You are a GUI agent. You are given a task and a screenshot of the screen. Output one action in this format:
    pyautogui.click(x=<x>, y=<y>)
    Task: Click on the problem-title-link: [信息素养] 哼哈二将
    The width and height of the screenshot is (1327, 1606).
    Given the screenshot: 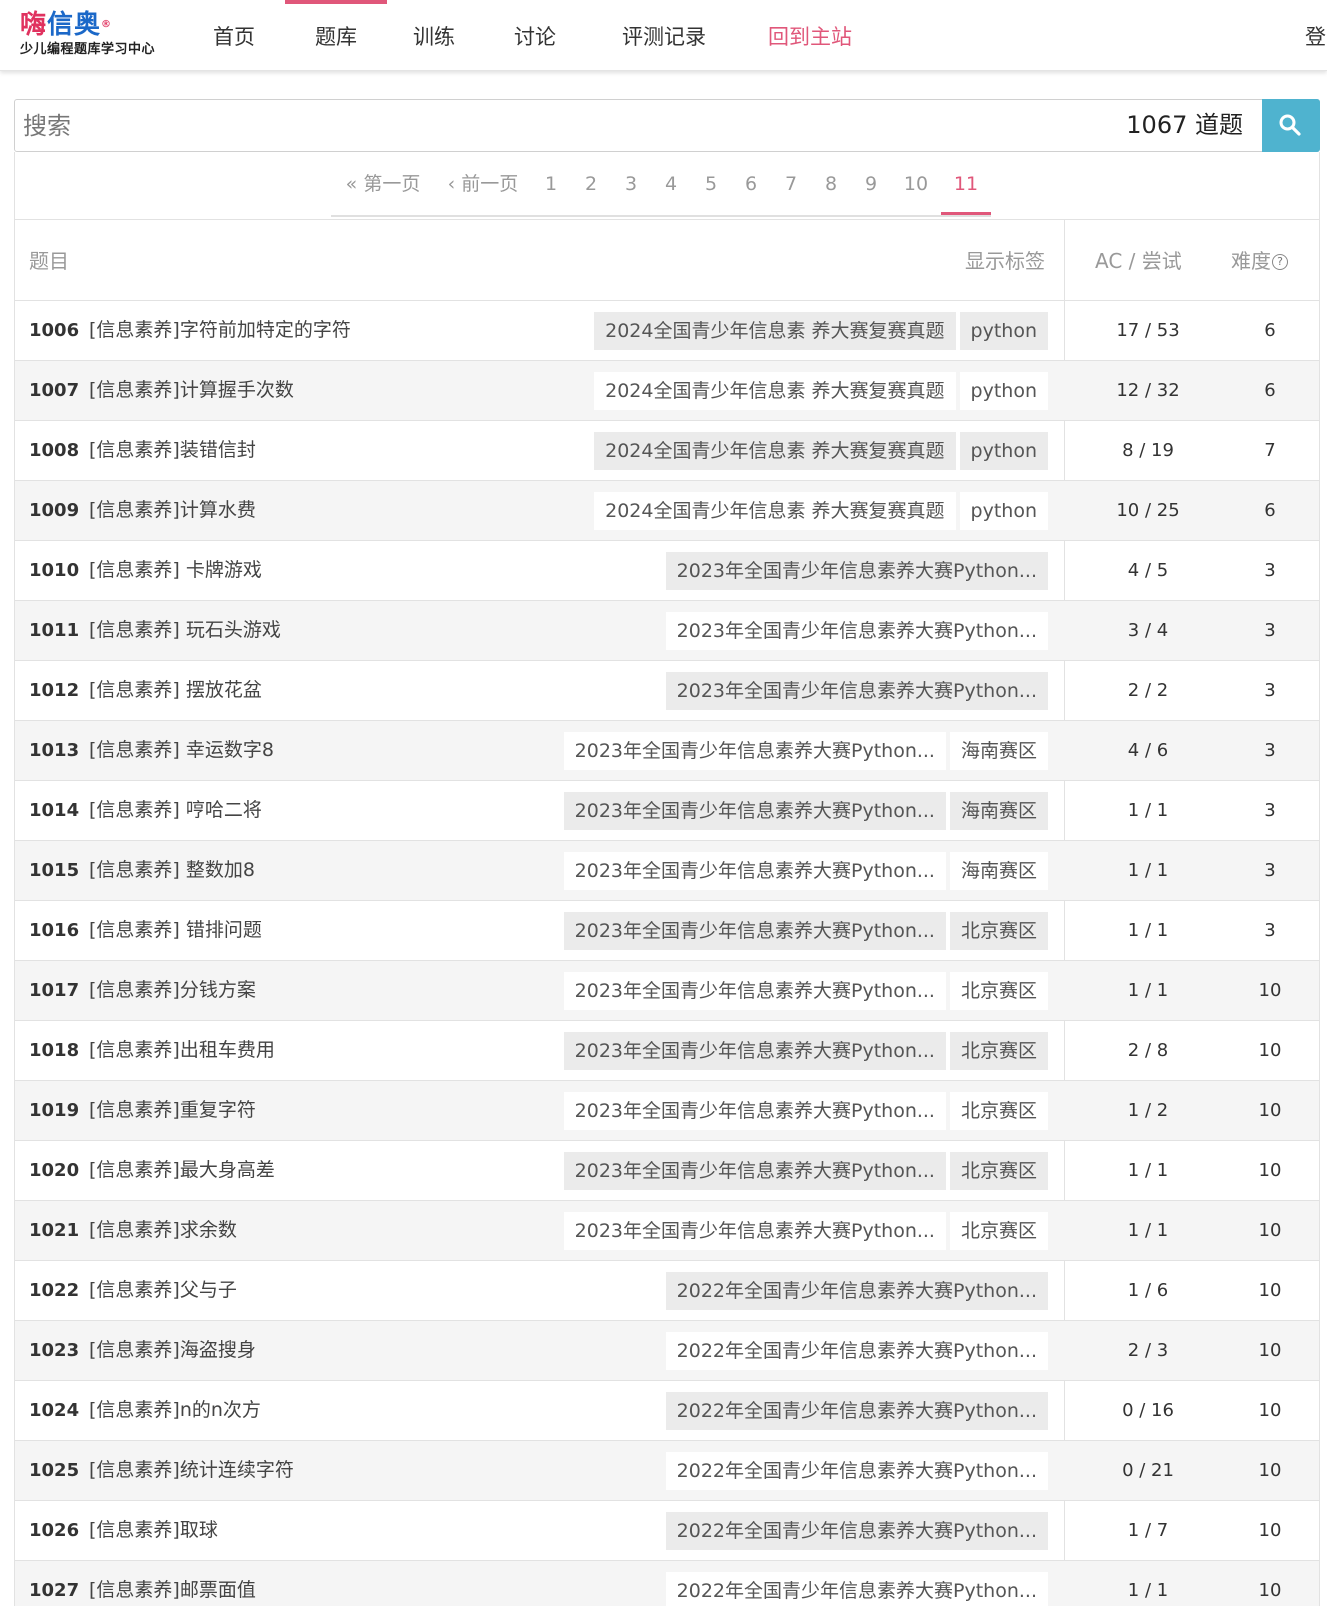 What is the action you would take?
    pyautogui.click(x=175, y=810)
    